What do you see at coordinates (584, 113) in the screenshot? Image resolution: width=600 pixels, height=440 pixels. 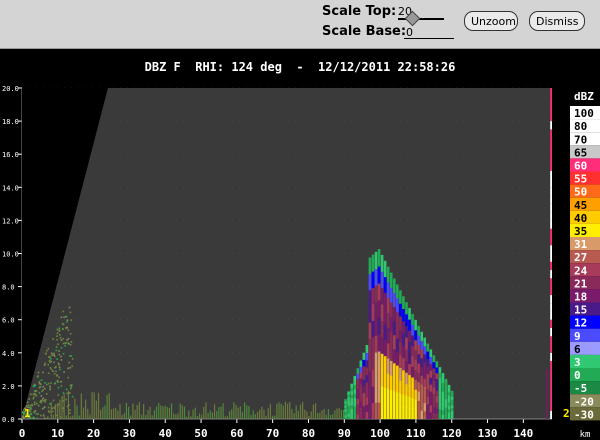 I see `colorbar-label: 100` at bounding box center [584, 113].